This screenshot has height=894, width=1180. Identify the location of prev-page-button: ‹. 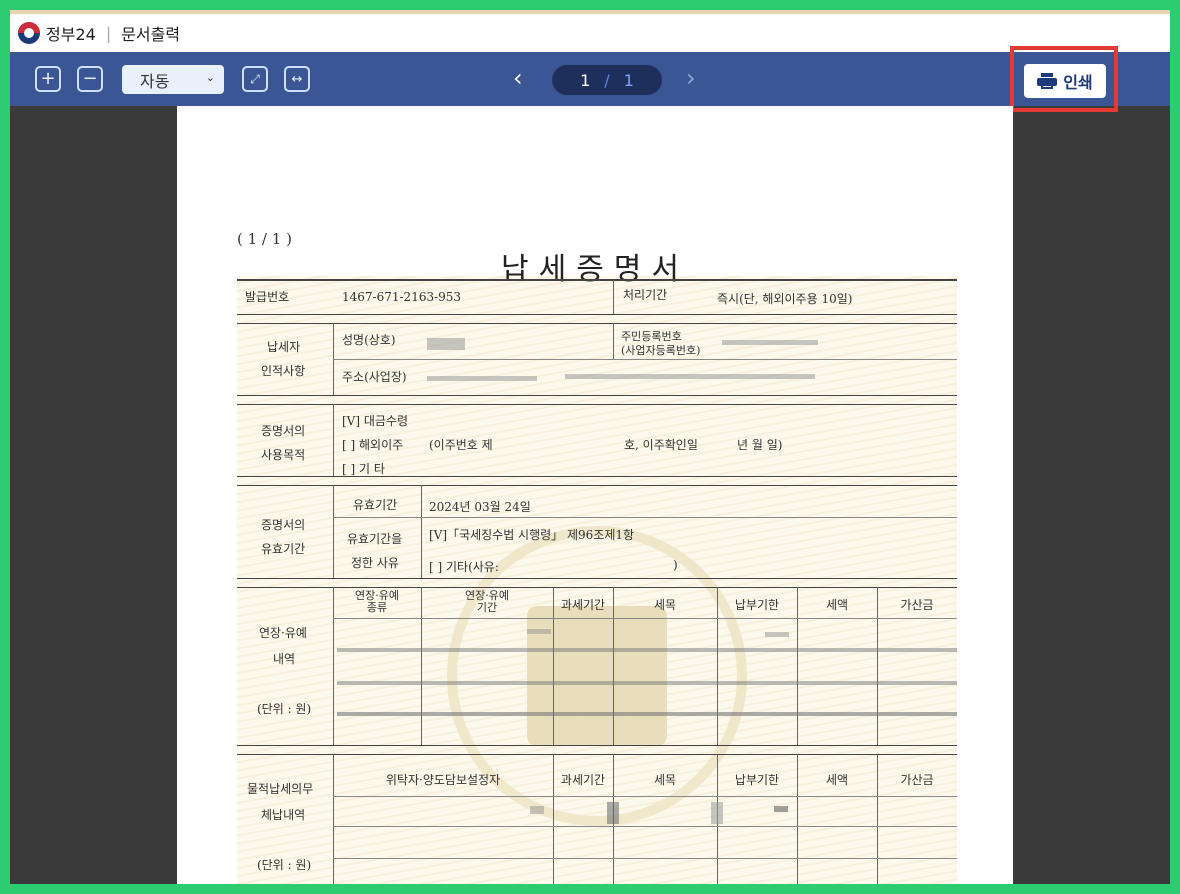
(518, 78).